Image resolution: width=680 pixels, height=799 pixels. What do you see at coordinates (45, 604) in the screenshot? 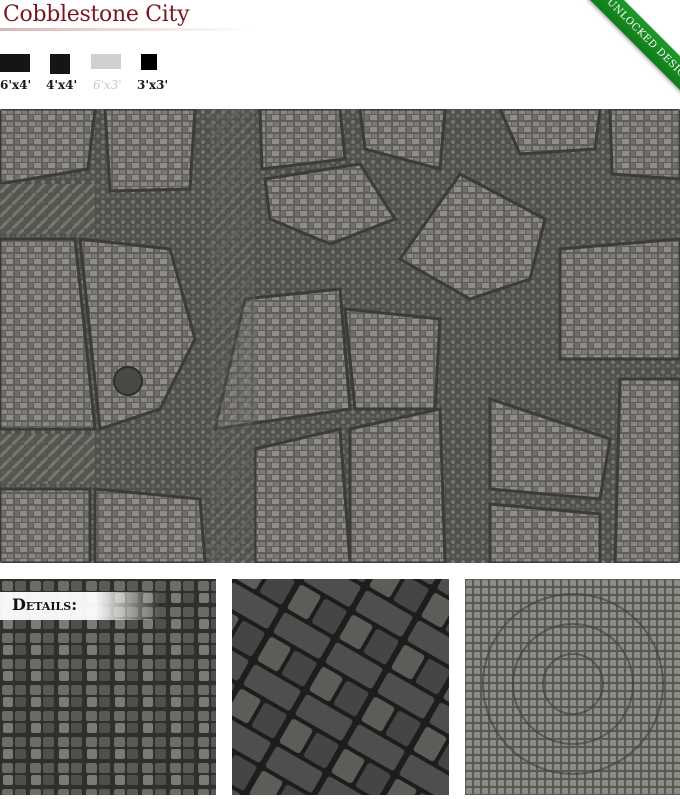
I see `details-heading: Details:` at bounding box center [45, 604].